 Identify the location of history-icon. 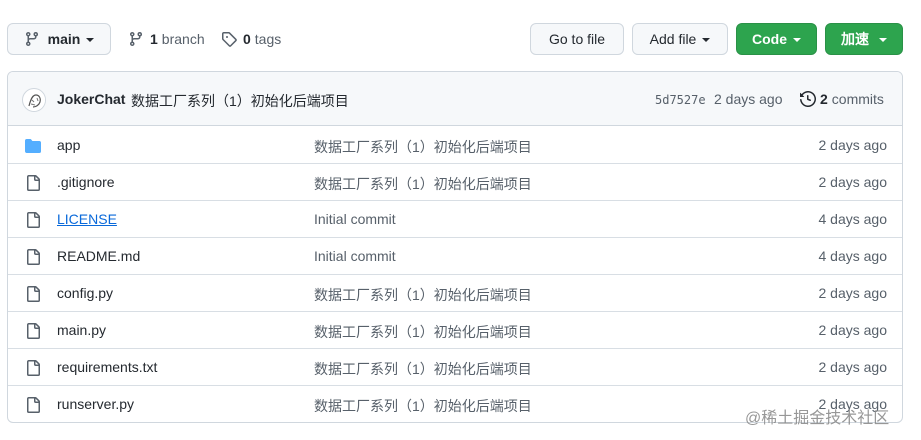
(808, 99).